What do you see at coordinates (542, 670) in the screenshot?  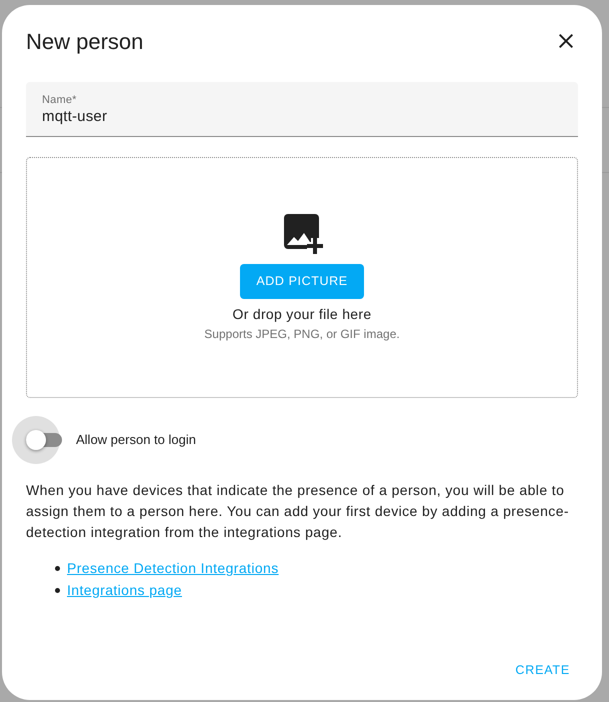 I see `create-button: CREATE` at bounding box center [542, 670].